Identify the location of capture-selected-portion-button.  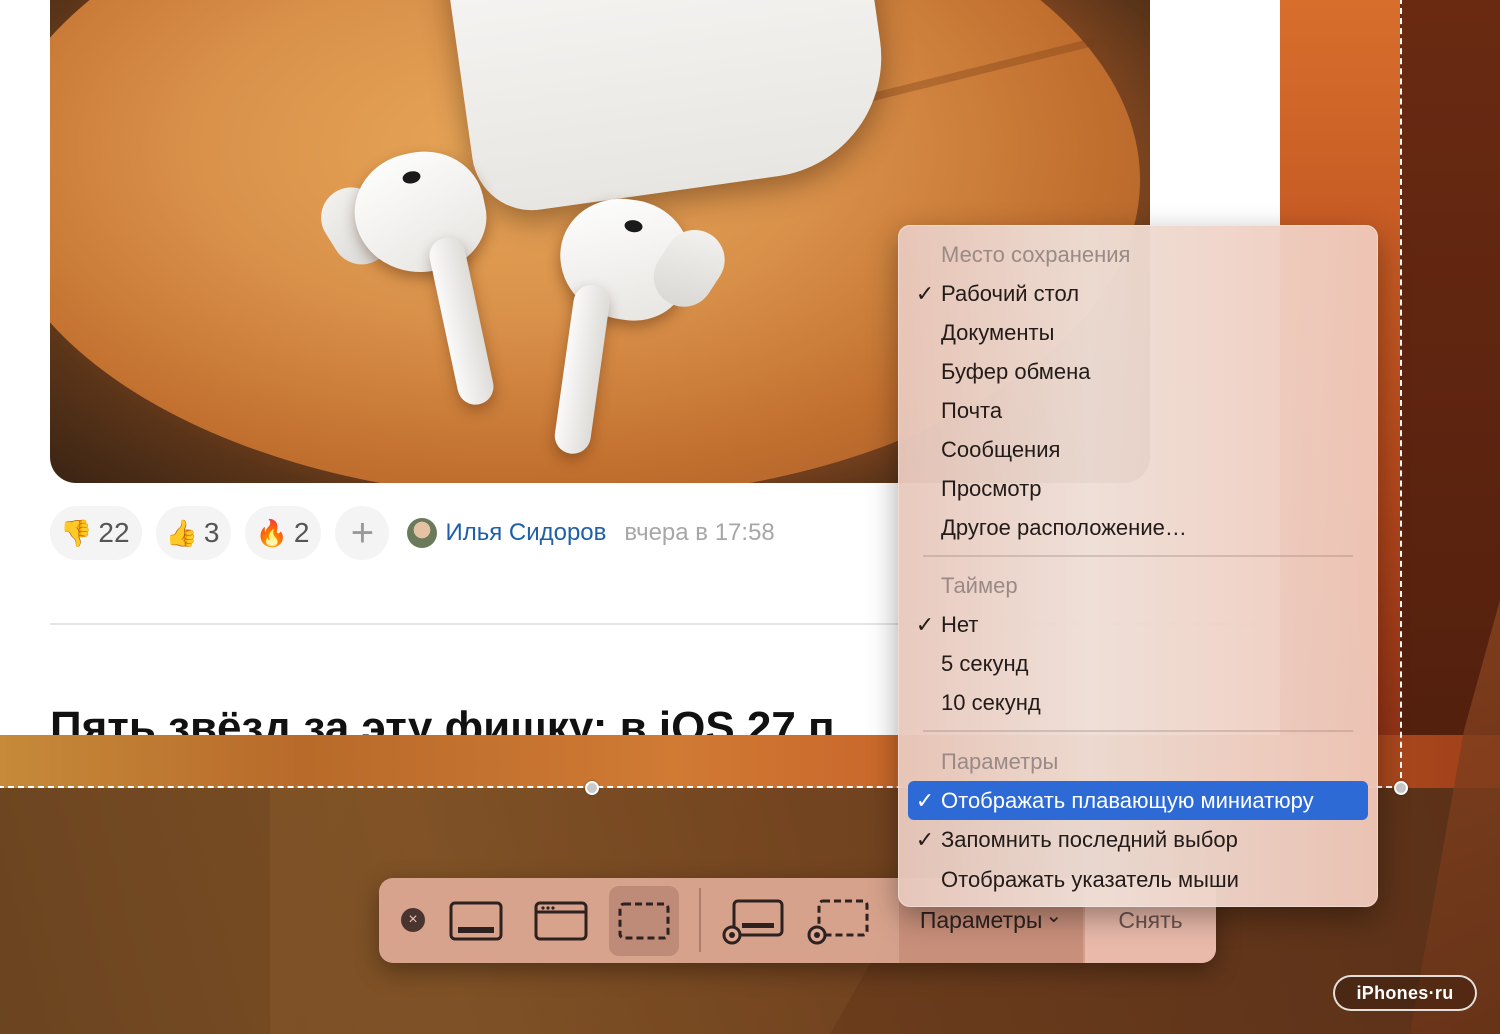
(644, 921).